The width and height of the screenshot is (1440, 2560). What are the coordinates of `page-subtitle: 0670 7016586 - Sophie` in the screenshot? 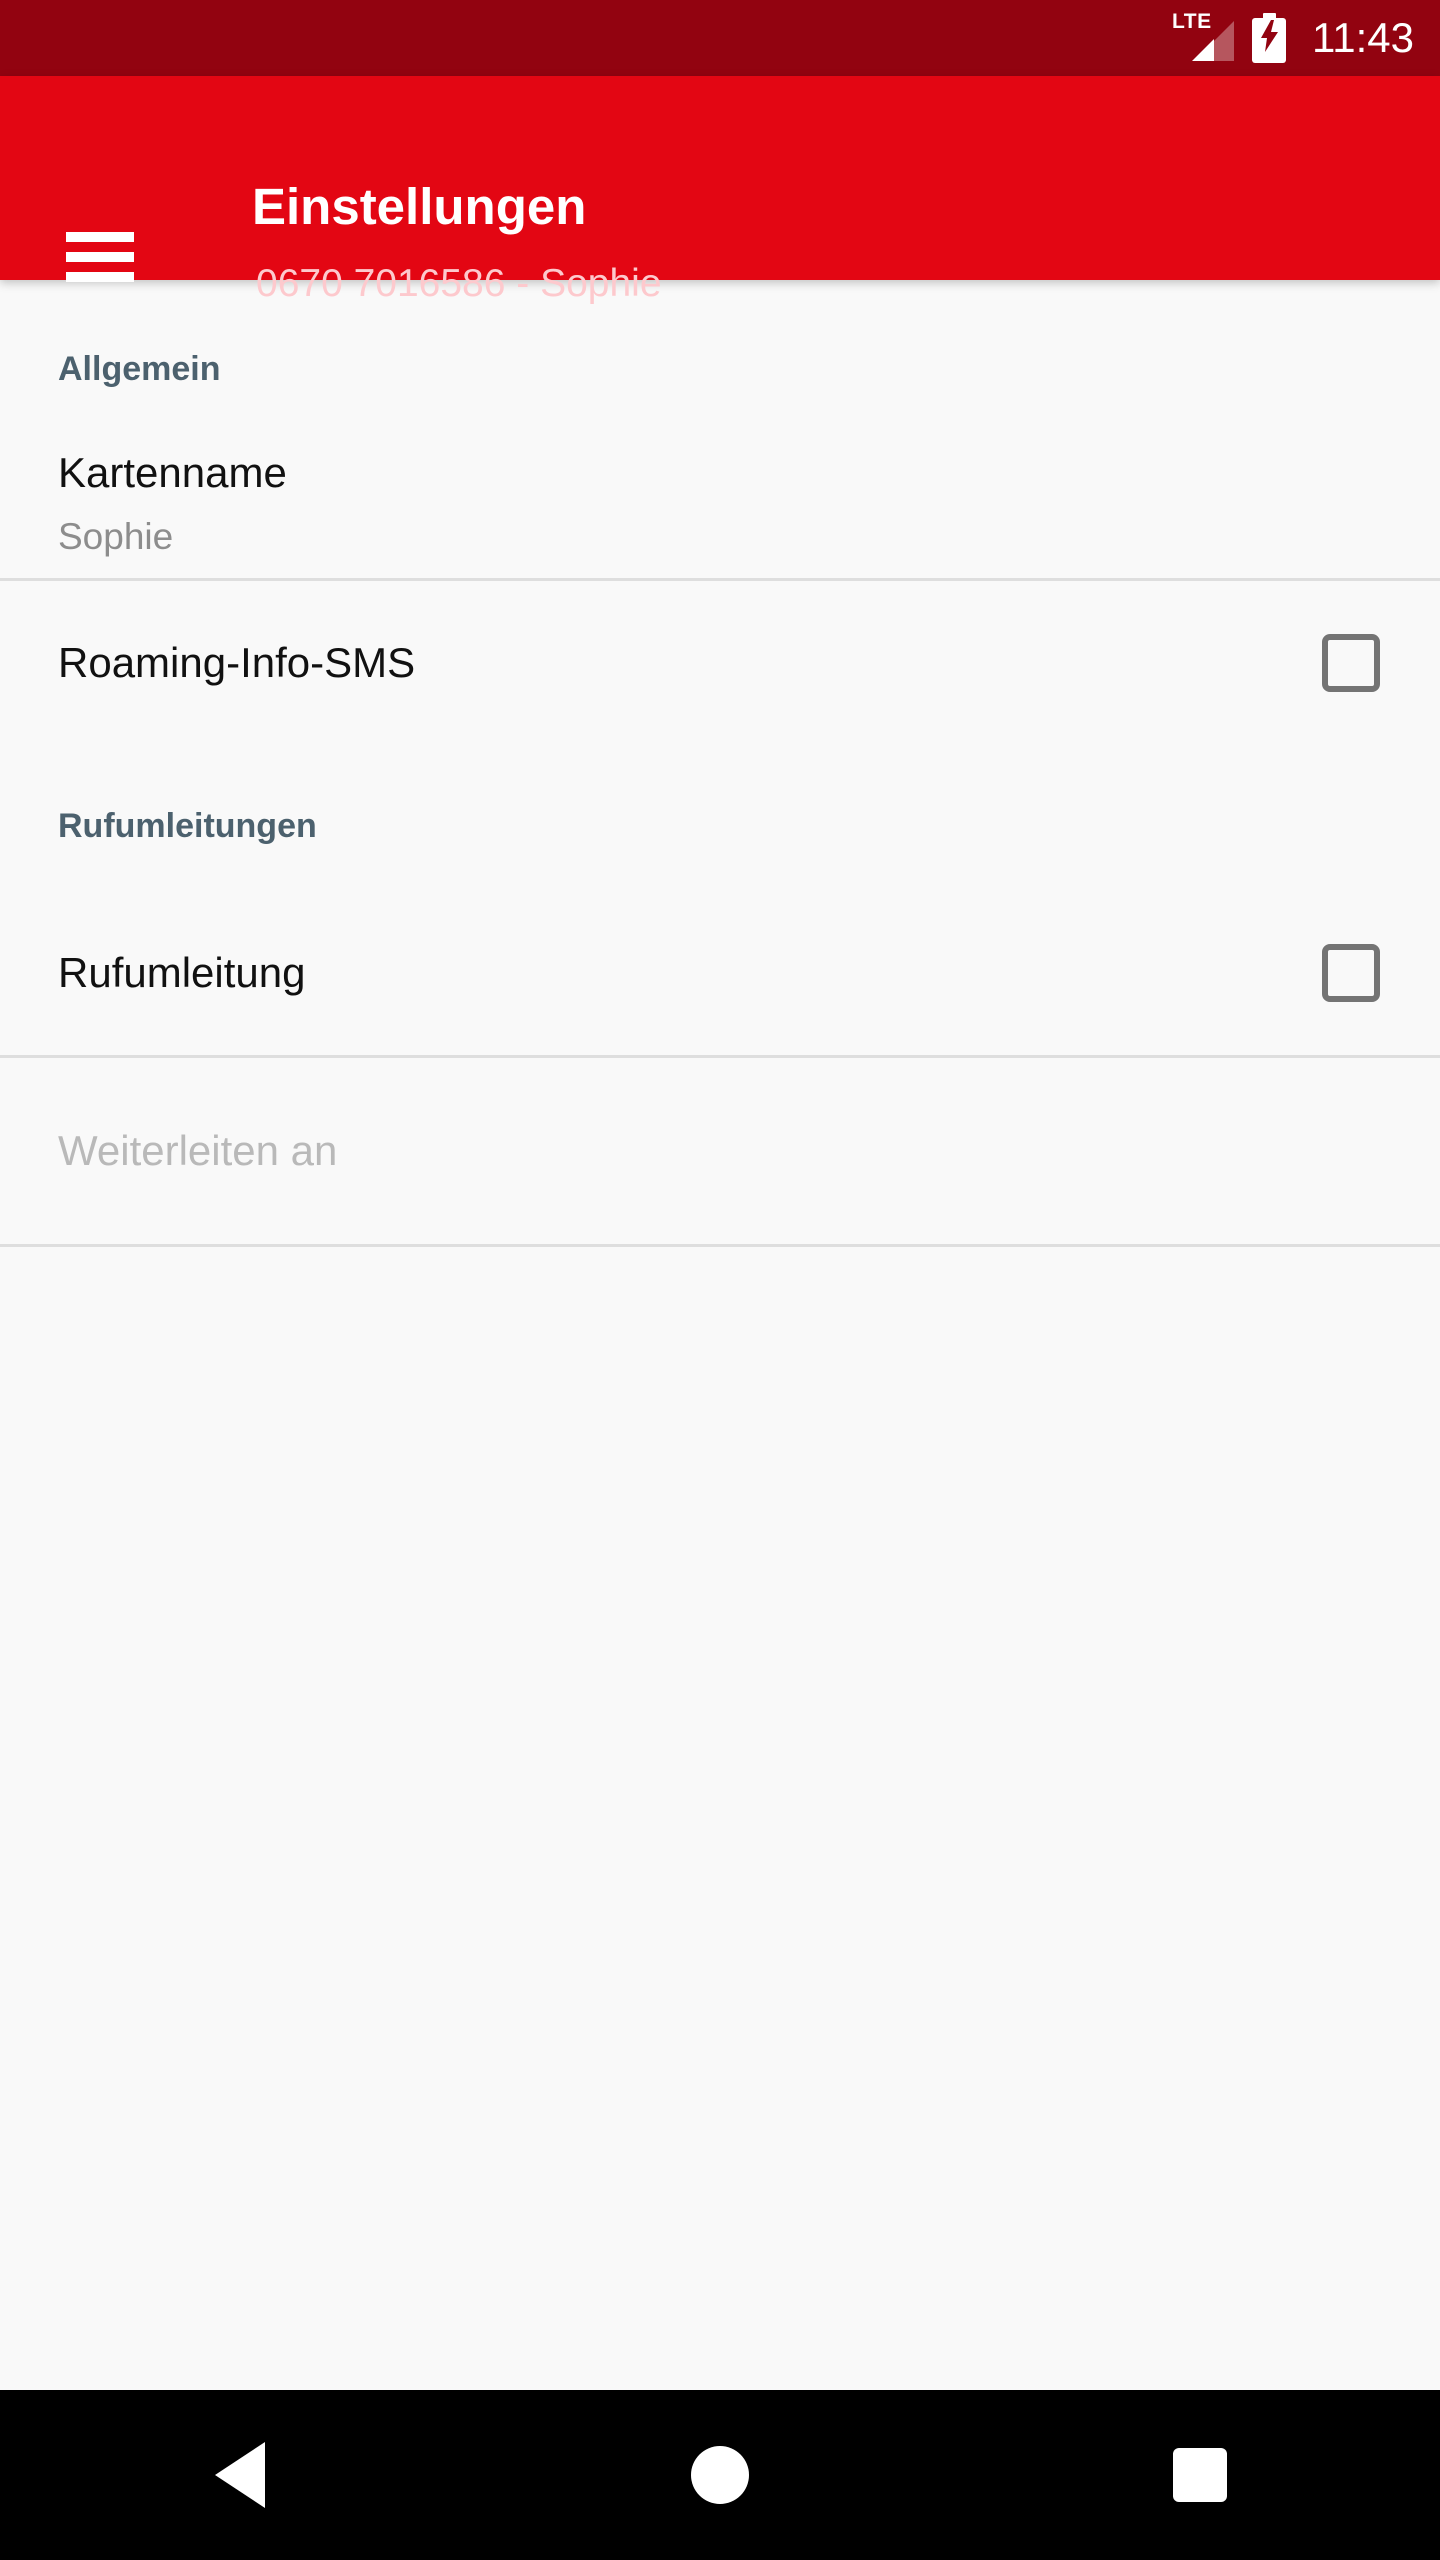 It's located at (459, 283).